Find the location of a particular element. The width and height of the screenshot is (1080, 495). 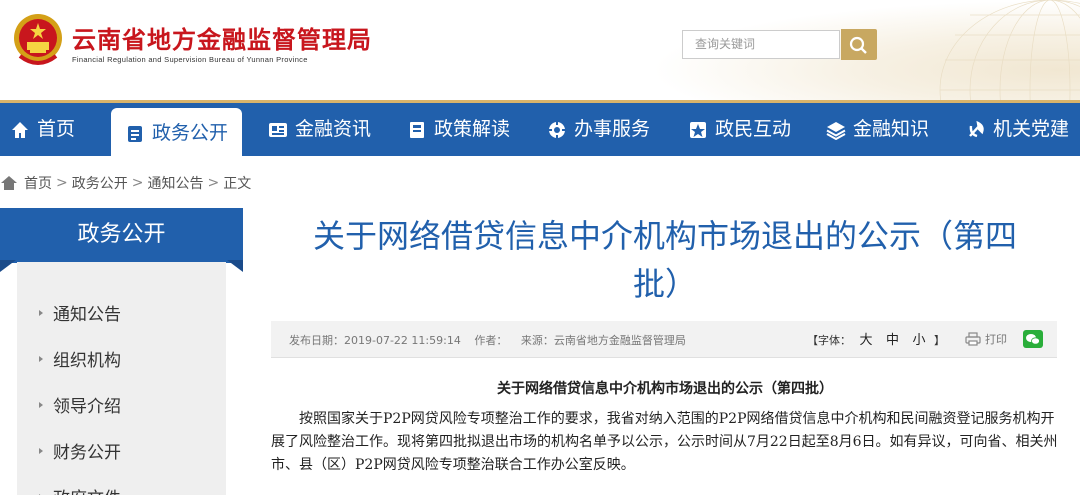

nav-item-services: 办事服务 is located at coordinates (598, 129).